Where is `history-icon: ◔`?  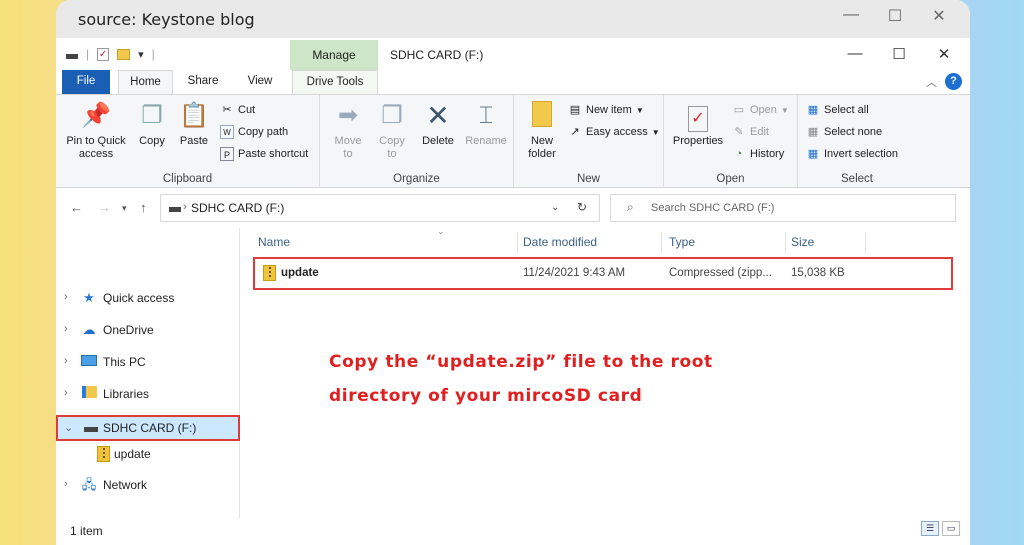 history-icon: ◔ is located at coordinates (739, 154).